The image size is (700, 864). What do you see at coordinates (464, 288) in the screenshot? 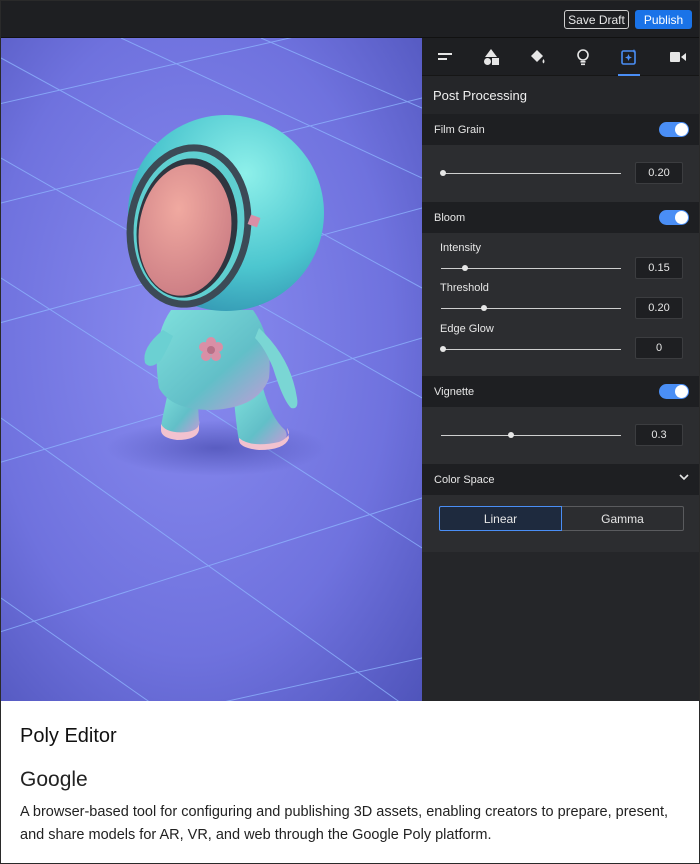
I see `threshold-label: Threshold` at bounding box center [464, 288].